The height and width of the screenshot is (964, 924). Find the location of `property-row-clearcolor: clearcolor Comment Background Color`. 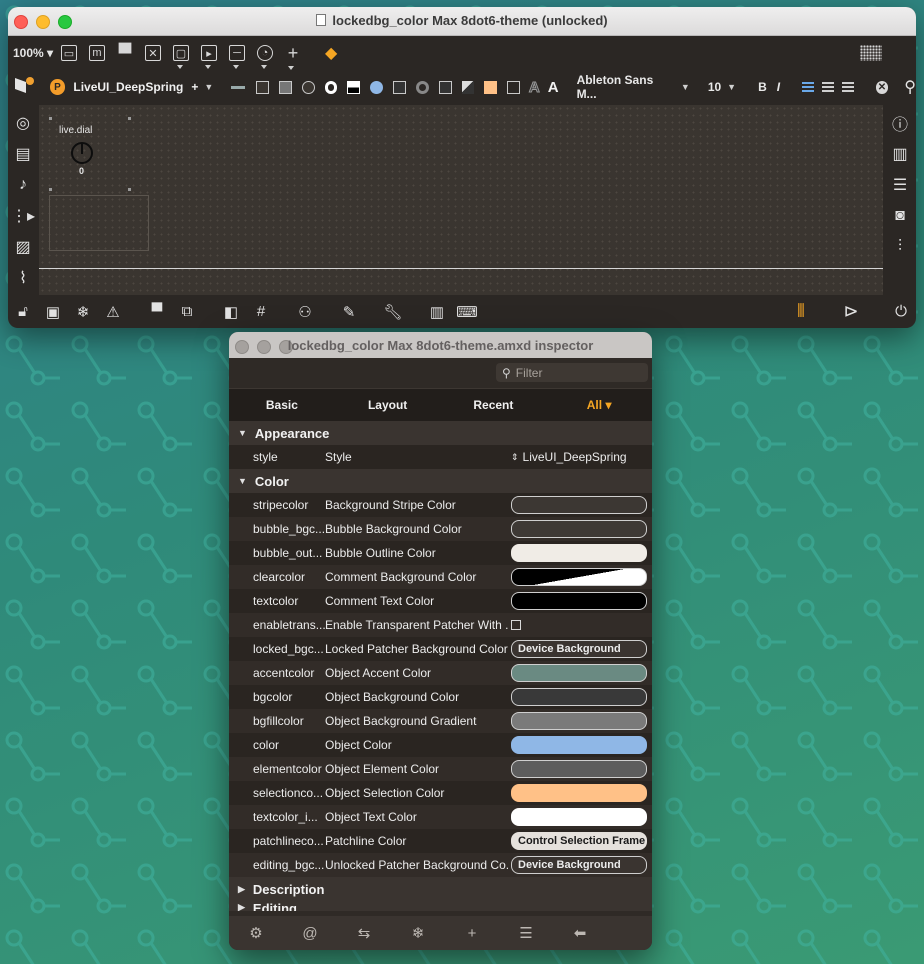

property-row-clearcolor: clearcolor Comment Background Color is located at coordinates (440, 577).